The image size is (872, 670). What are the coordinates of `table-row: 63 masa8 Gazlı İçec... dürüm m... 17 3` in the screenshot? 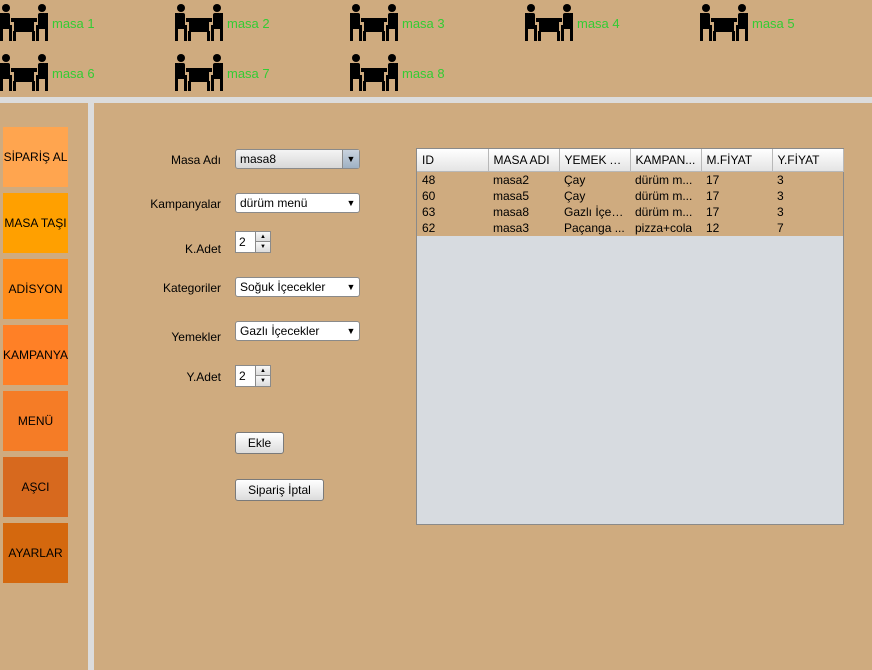 It's located at (630, 212).